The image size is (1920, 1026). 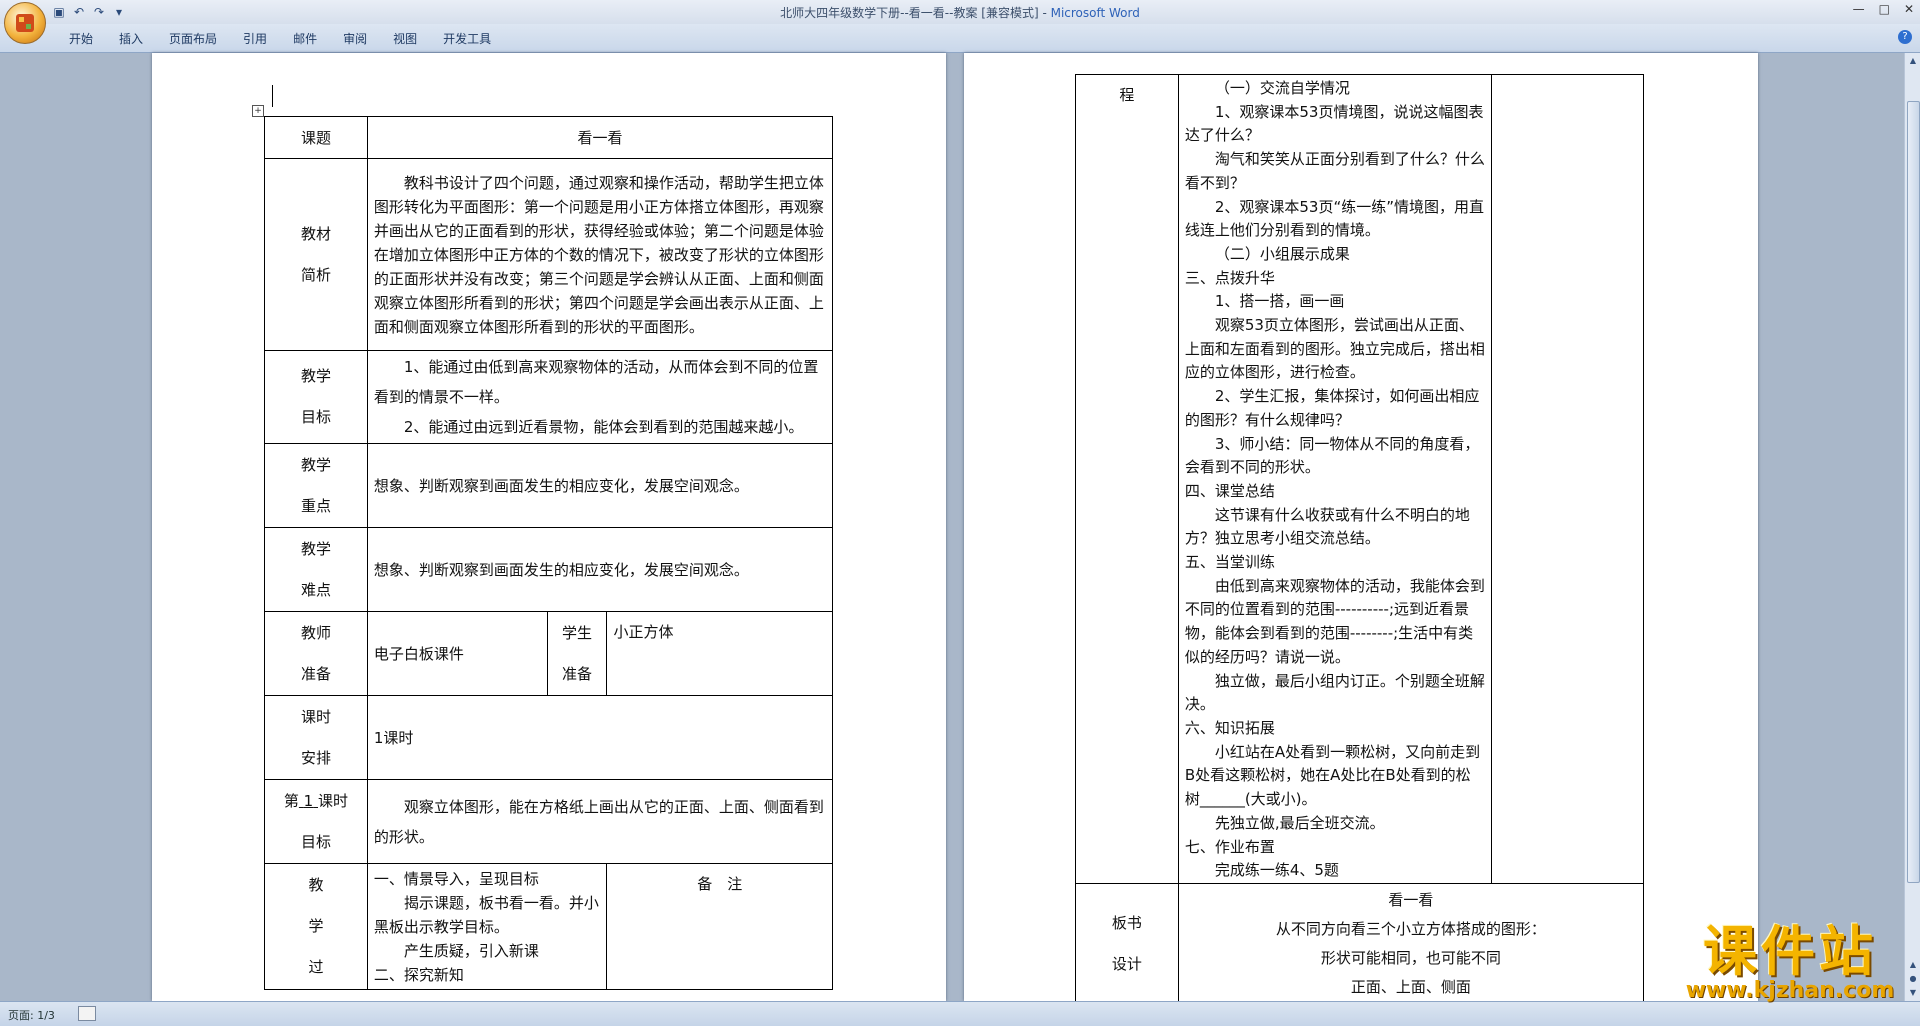 What do you see at coordinates (467, 38) in the screenshot?
I see `tab-developer: 开发工具` at bounding box center [467, 38].